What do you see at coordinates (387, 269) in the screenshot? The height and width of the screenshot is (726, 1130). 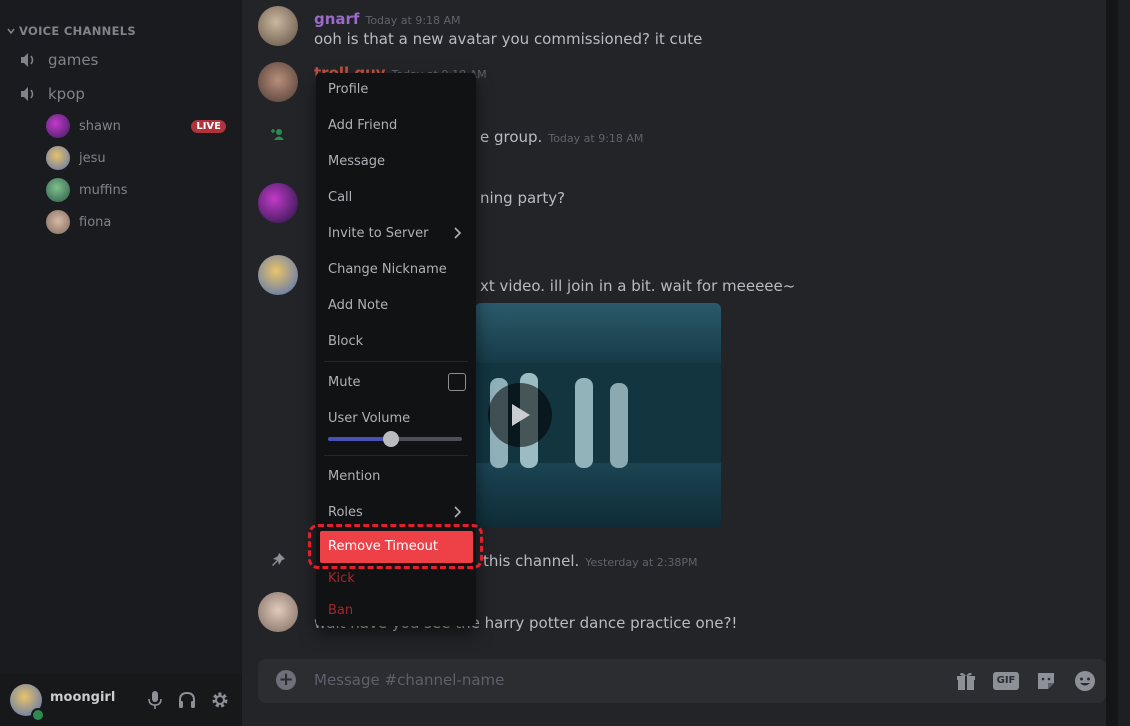 I see `menu-item-change-nickname: Change Nickname` at bounding box center [387, 269].